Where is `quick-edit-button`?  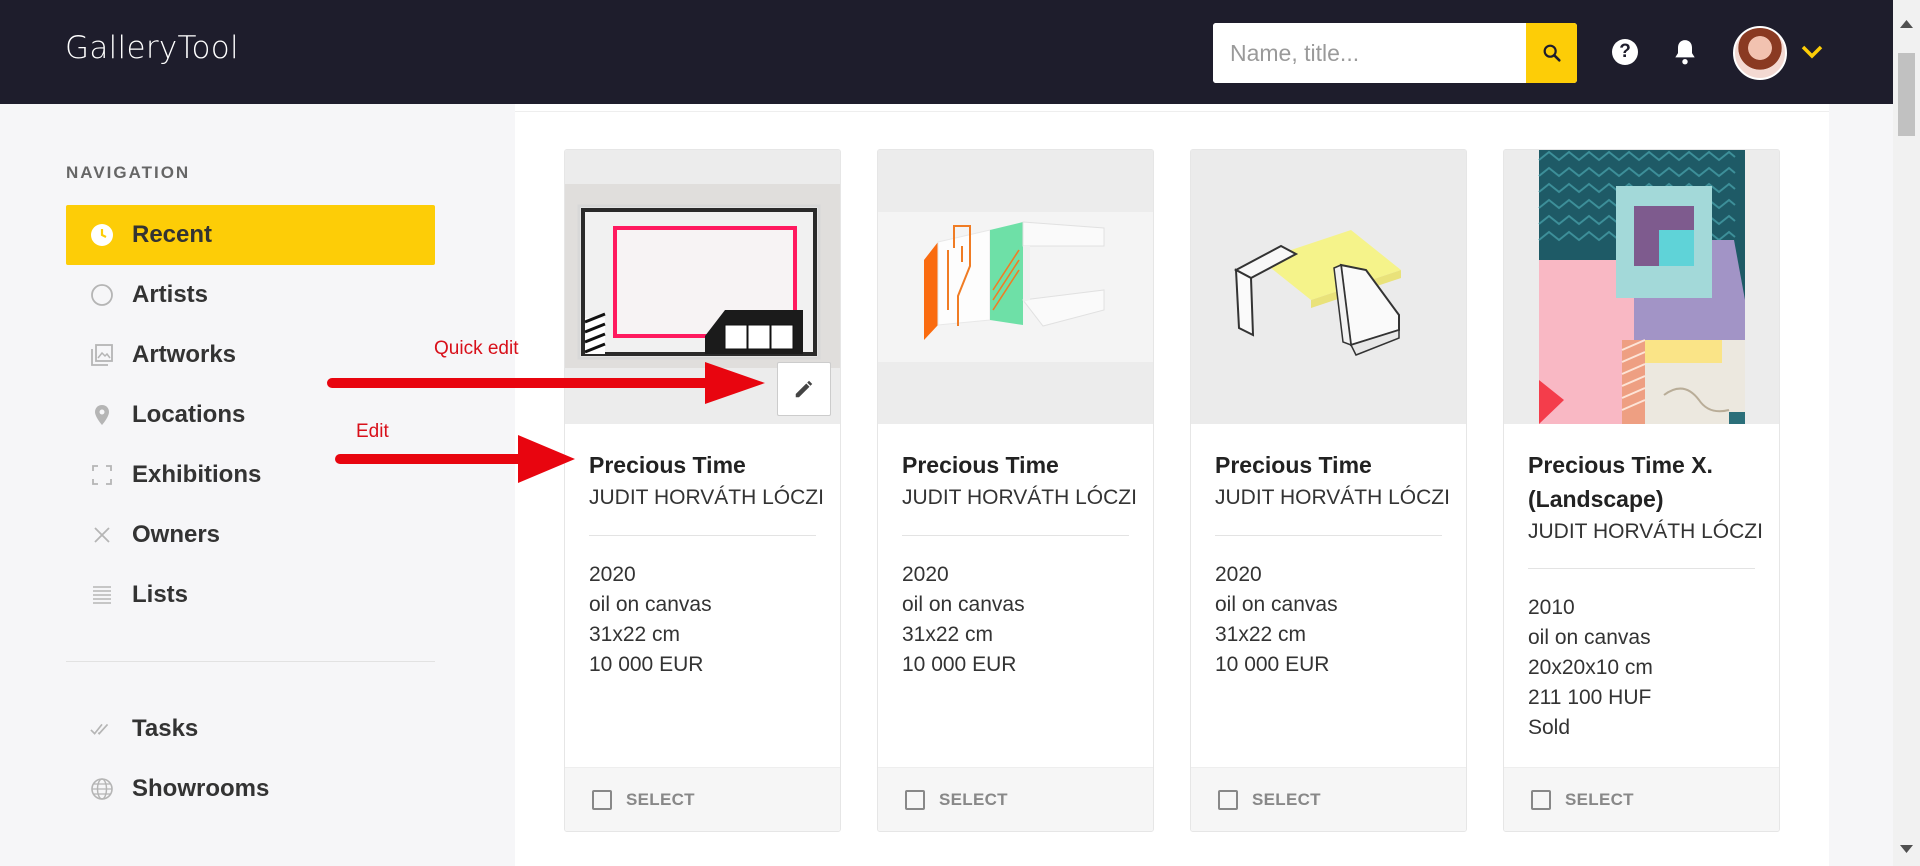 quick-edit-button is located at coordinates (804, 389).